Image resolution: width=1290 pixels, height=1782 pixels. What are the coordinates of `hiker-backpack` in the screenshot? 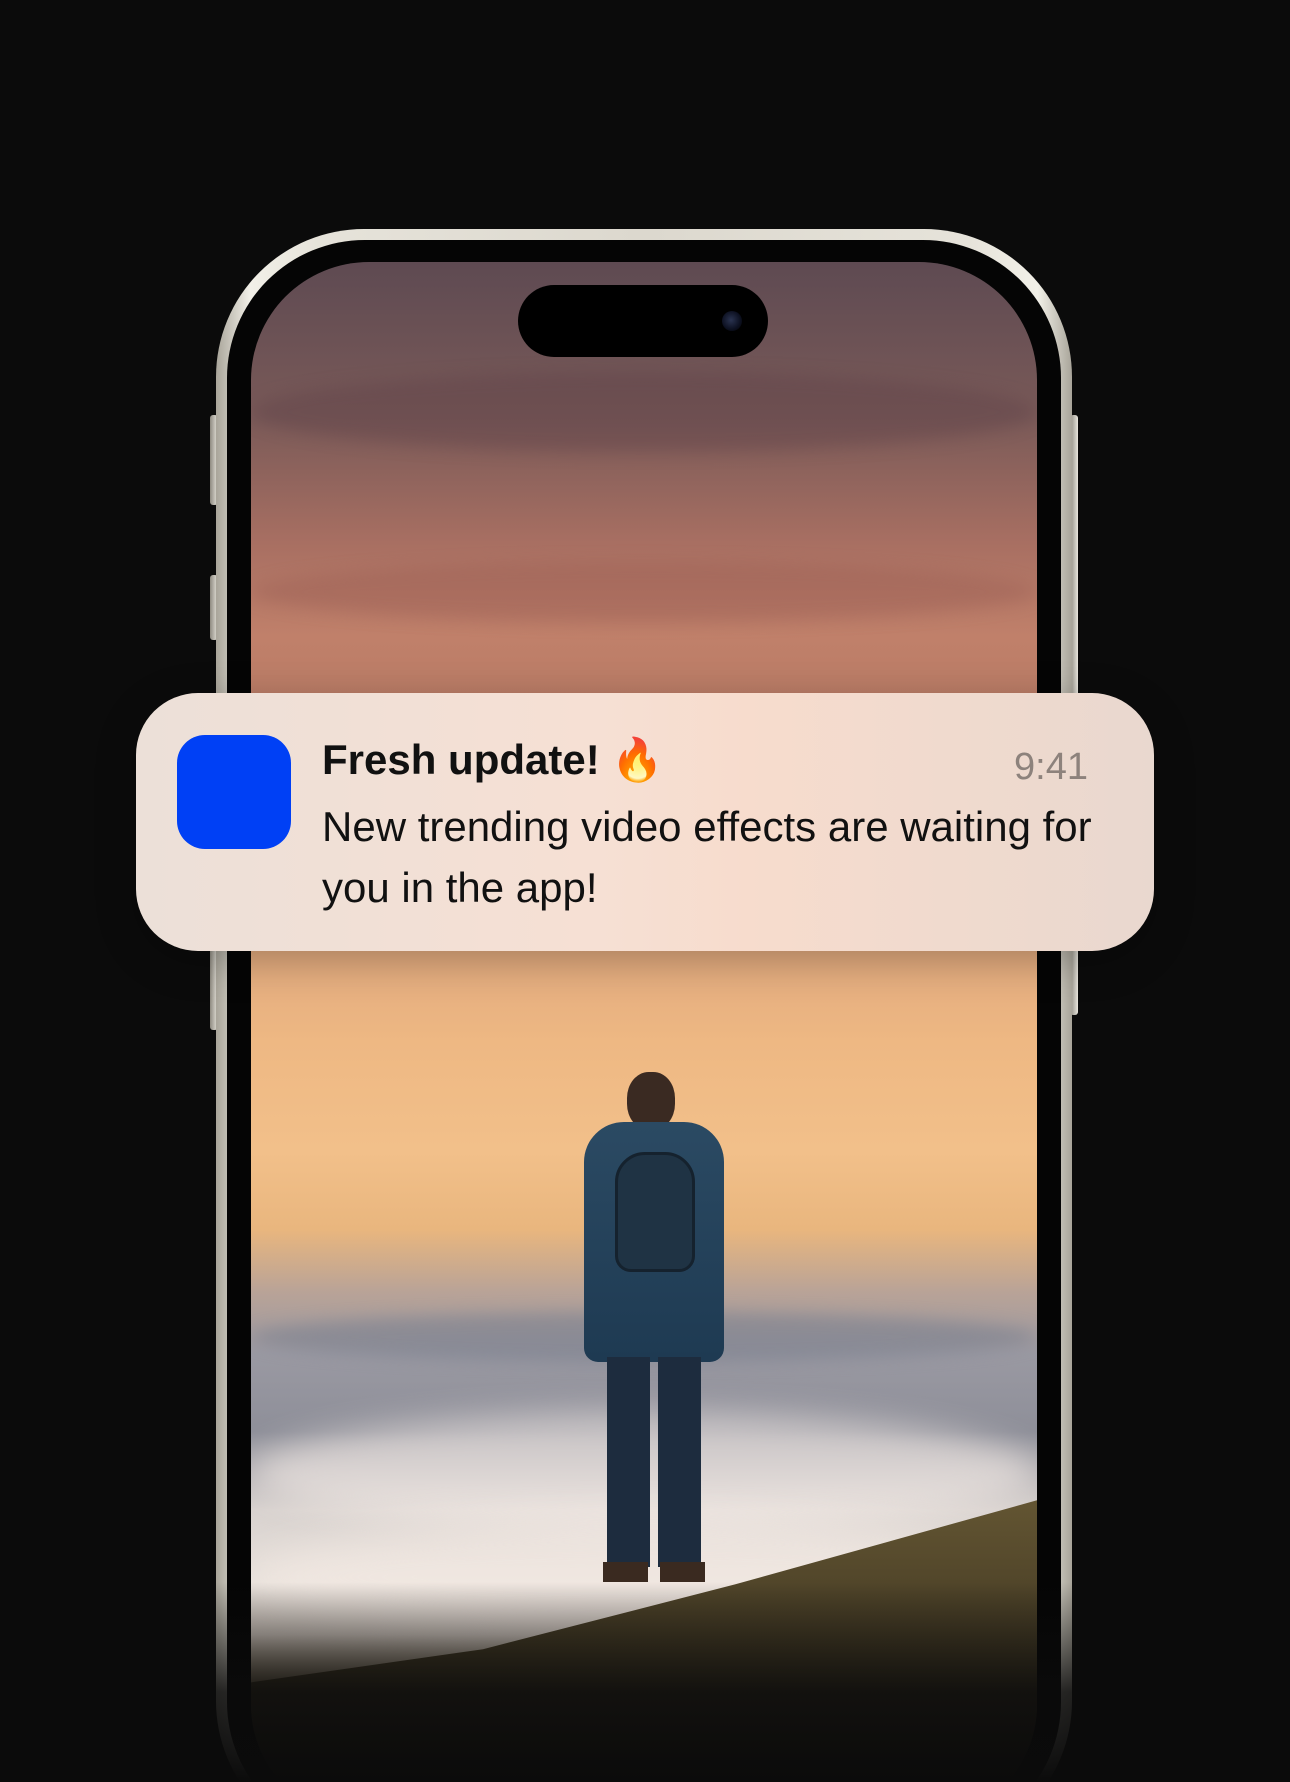 It's located at (655, 1212).